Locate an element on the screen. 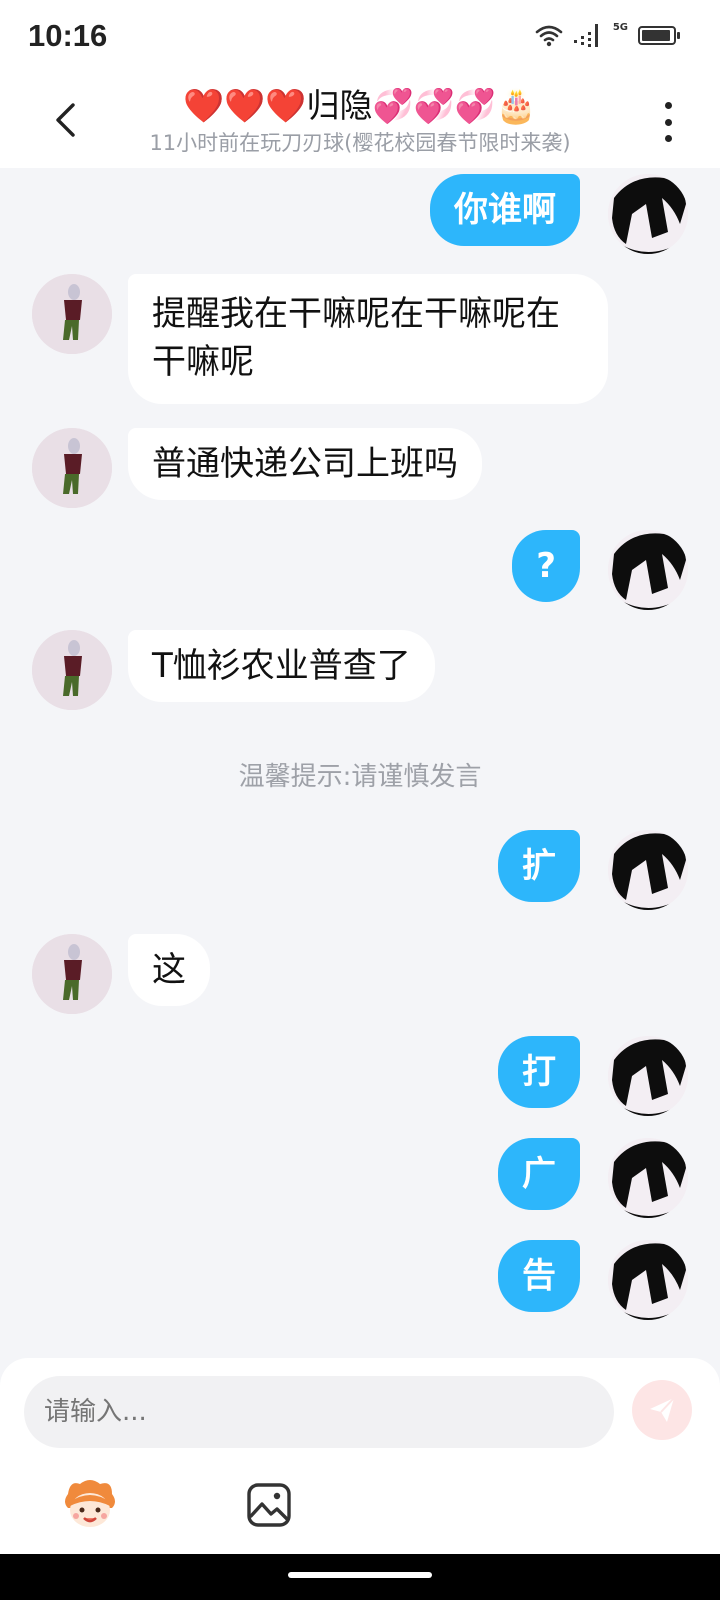 The height and width of the screenshot is (1600, 720). back-button is located at coordinates (65, 120).